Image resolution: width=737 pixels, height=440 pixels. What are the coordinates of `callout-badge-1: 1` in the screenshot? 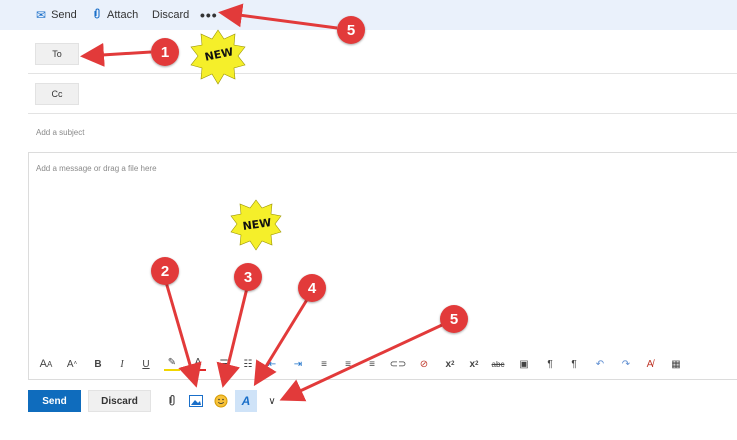 It's located at (165, 52).